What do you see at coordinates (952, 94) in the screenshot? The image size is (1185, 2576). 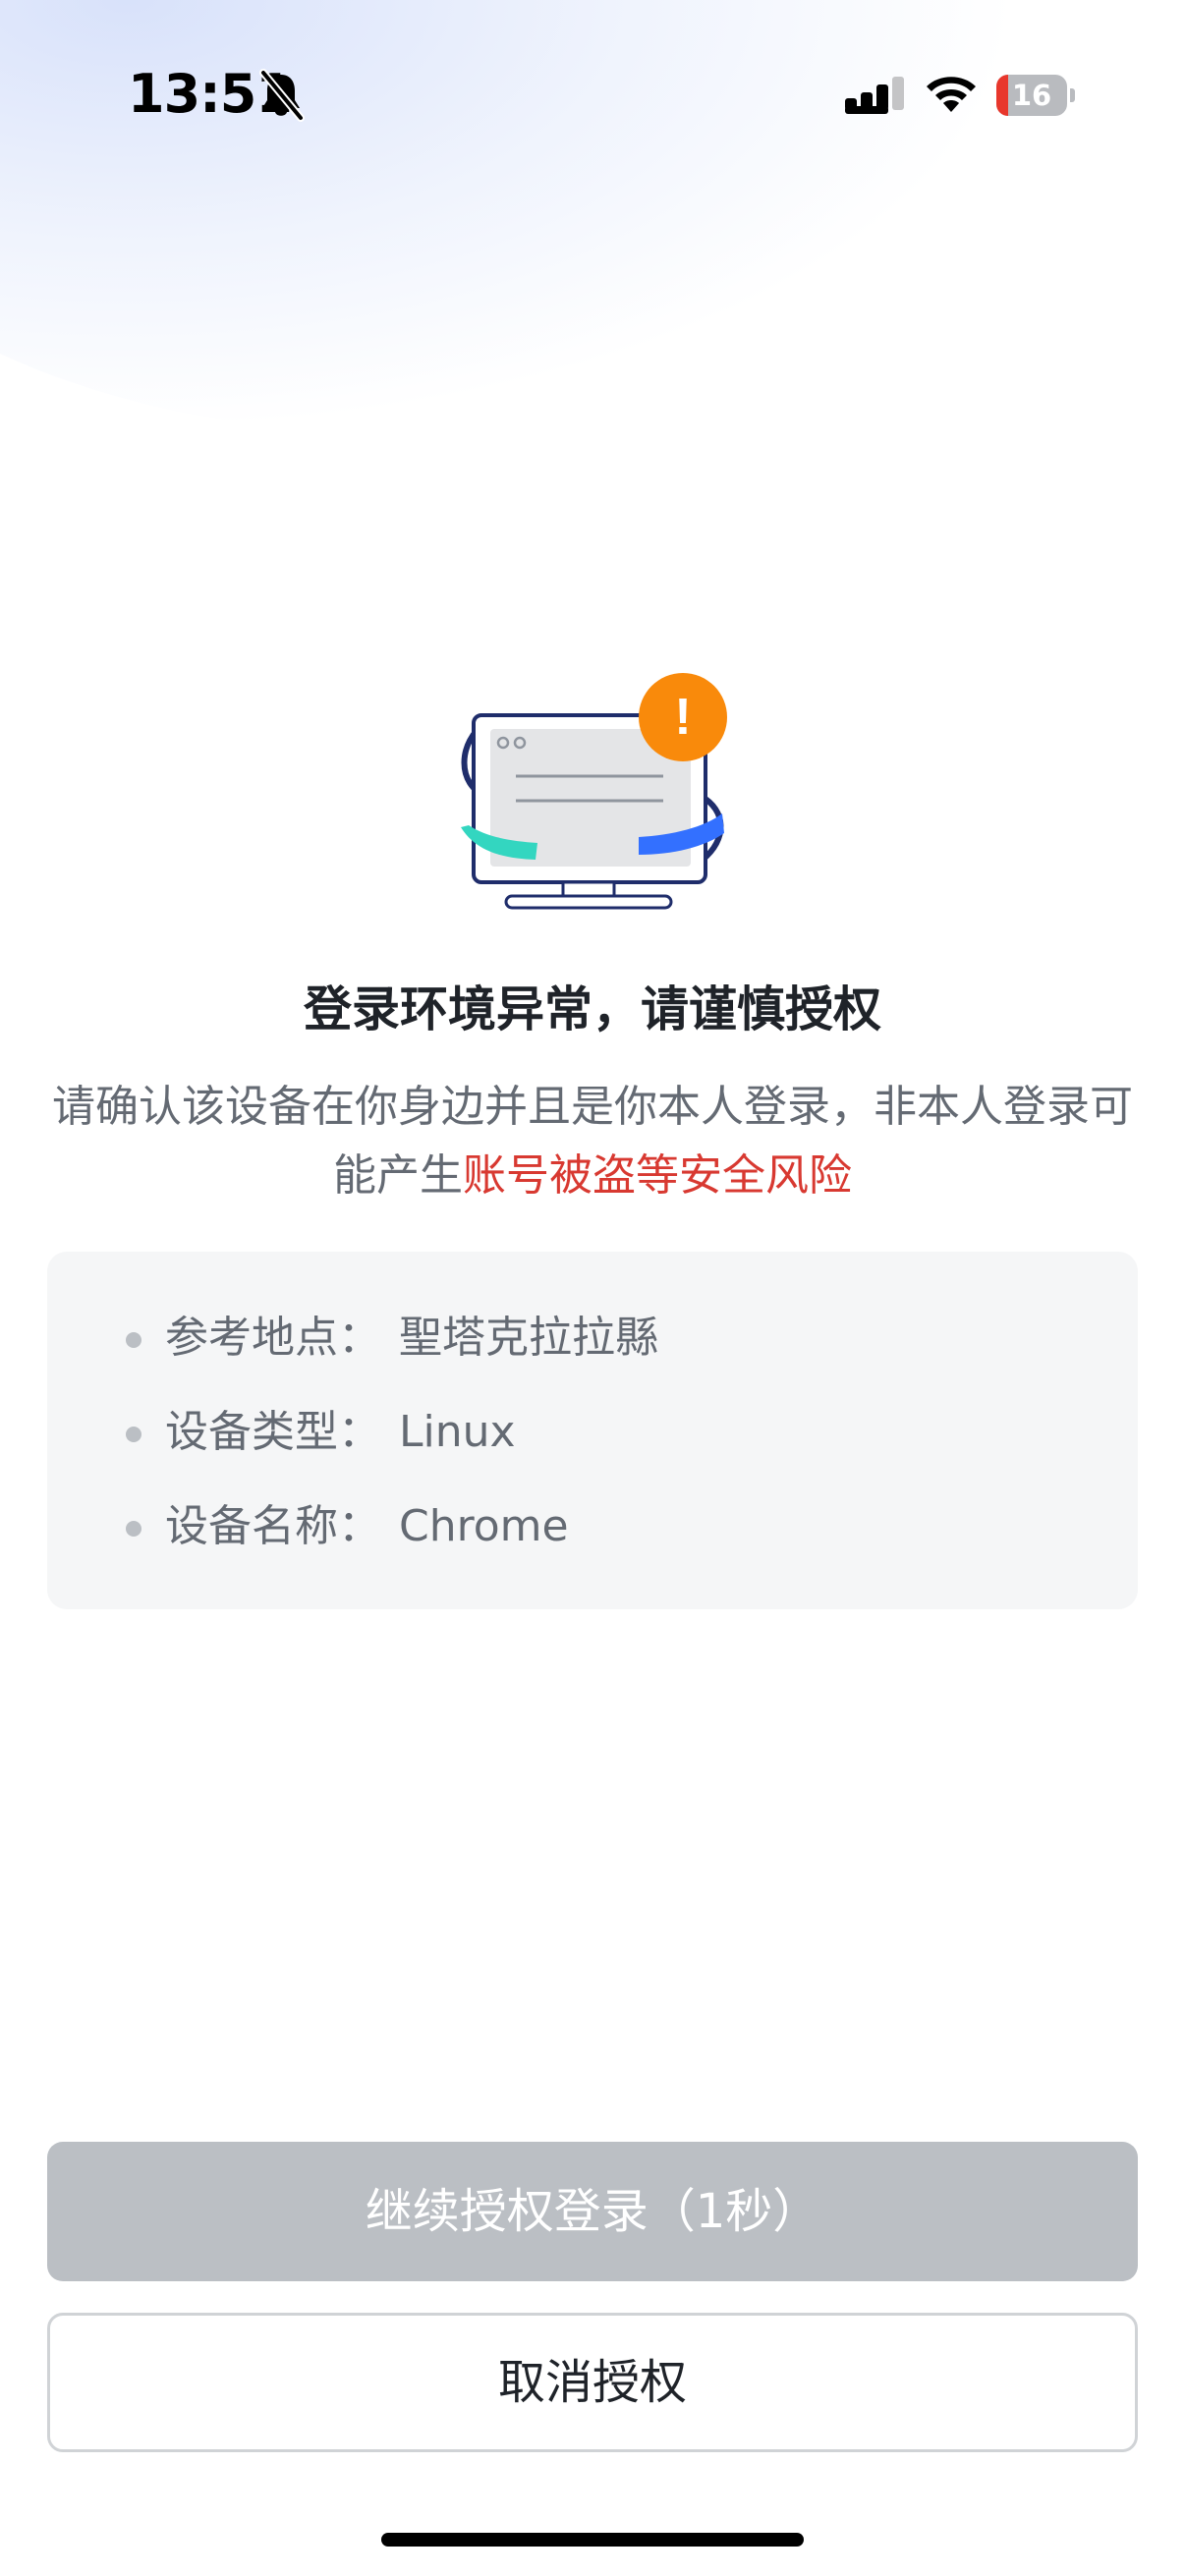 I see `wifi-icon` at bounding box center [952, 94].